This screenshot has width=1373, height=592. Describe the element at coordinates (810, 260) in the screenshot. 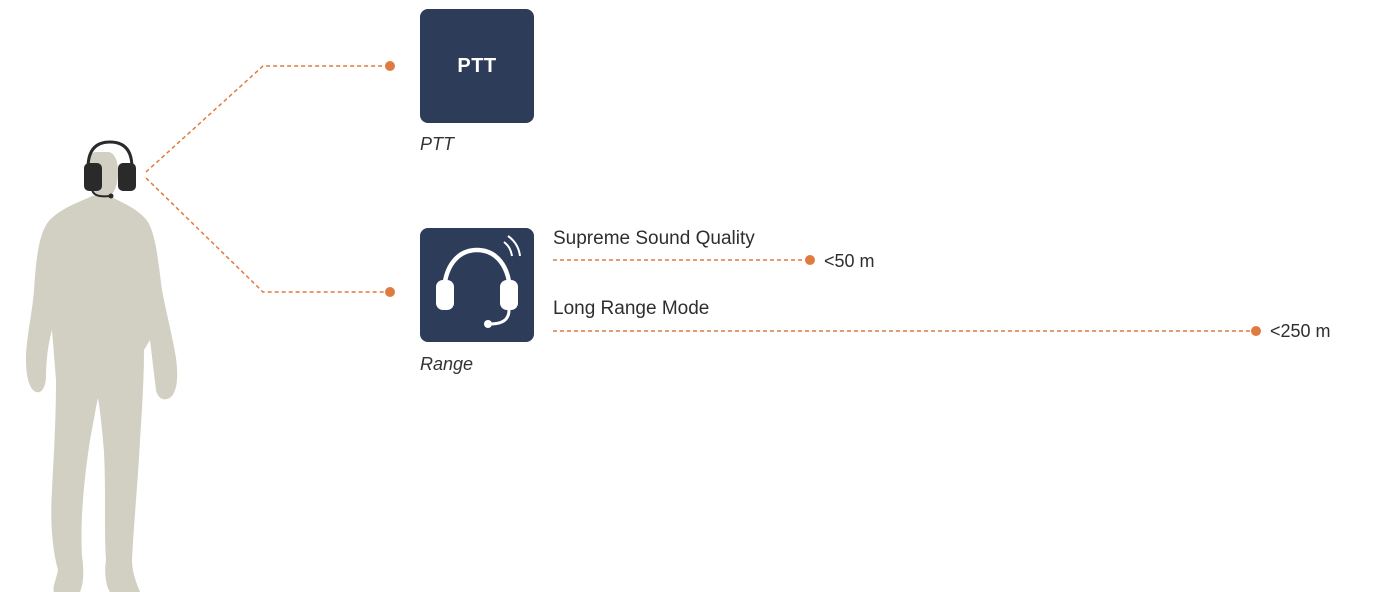

I see `feature-1-dot` at that location.